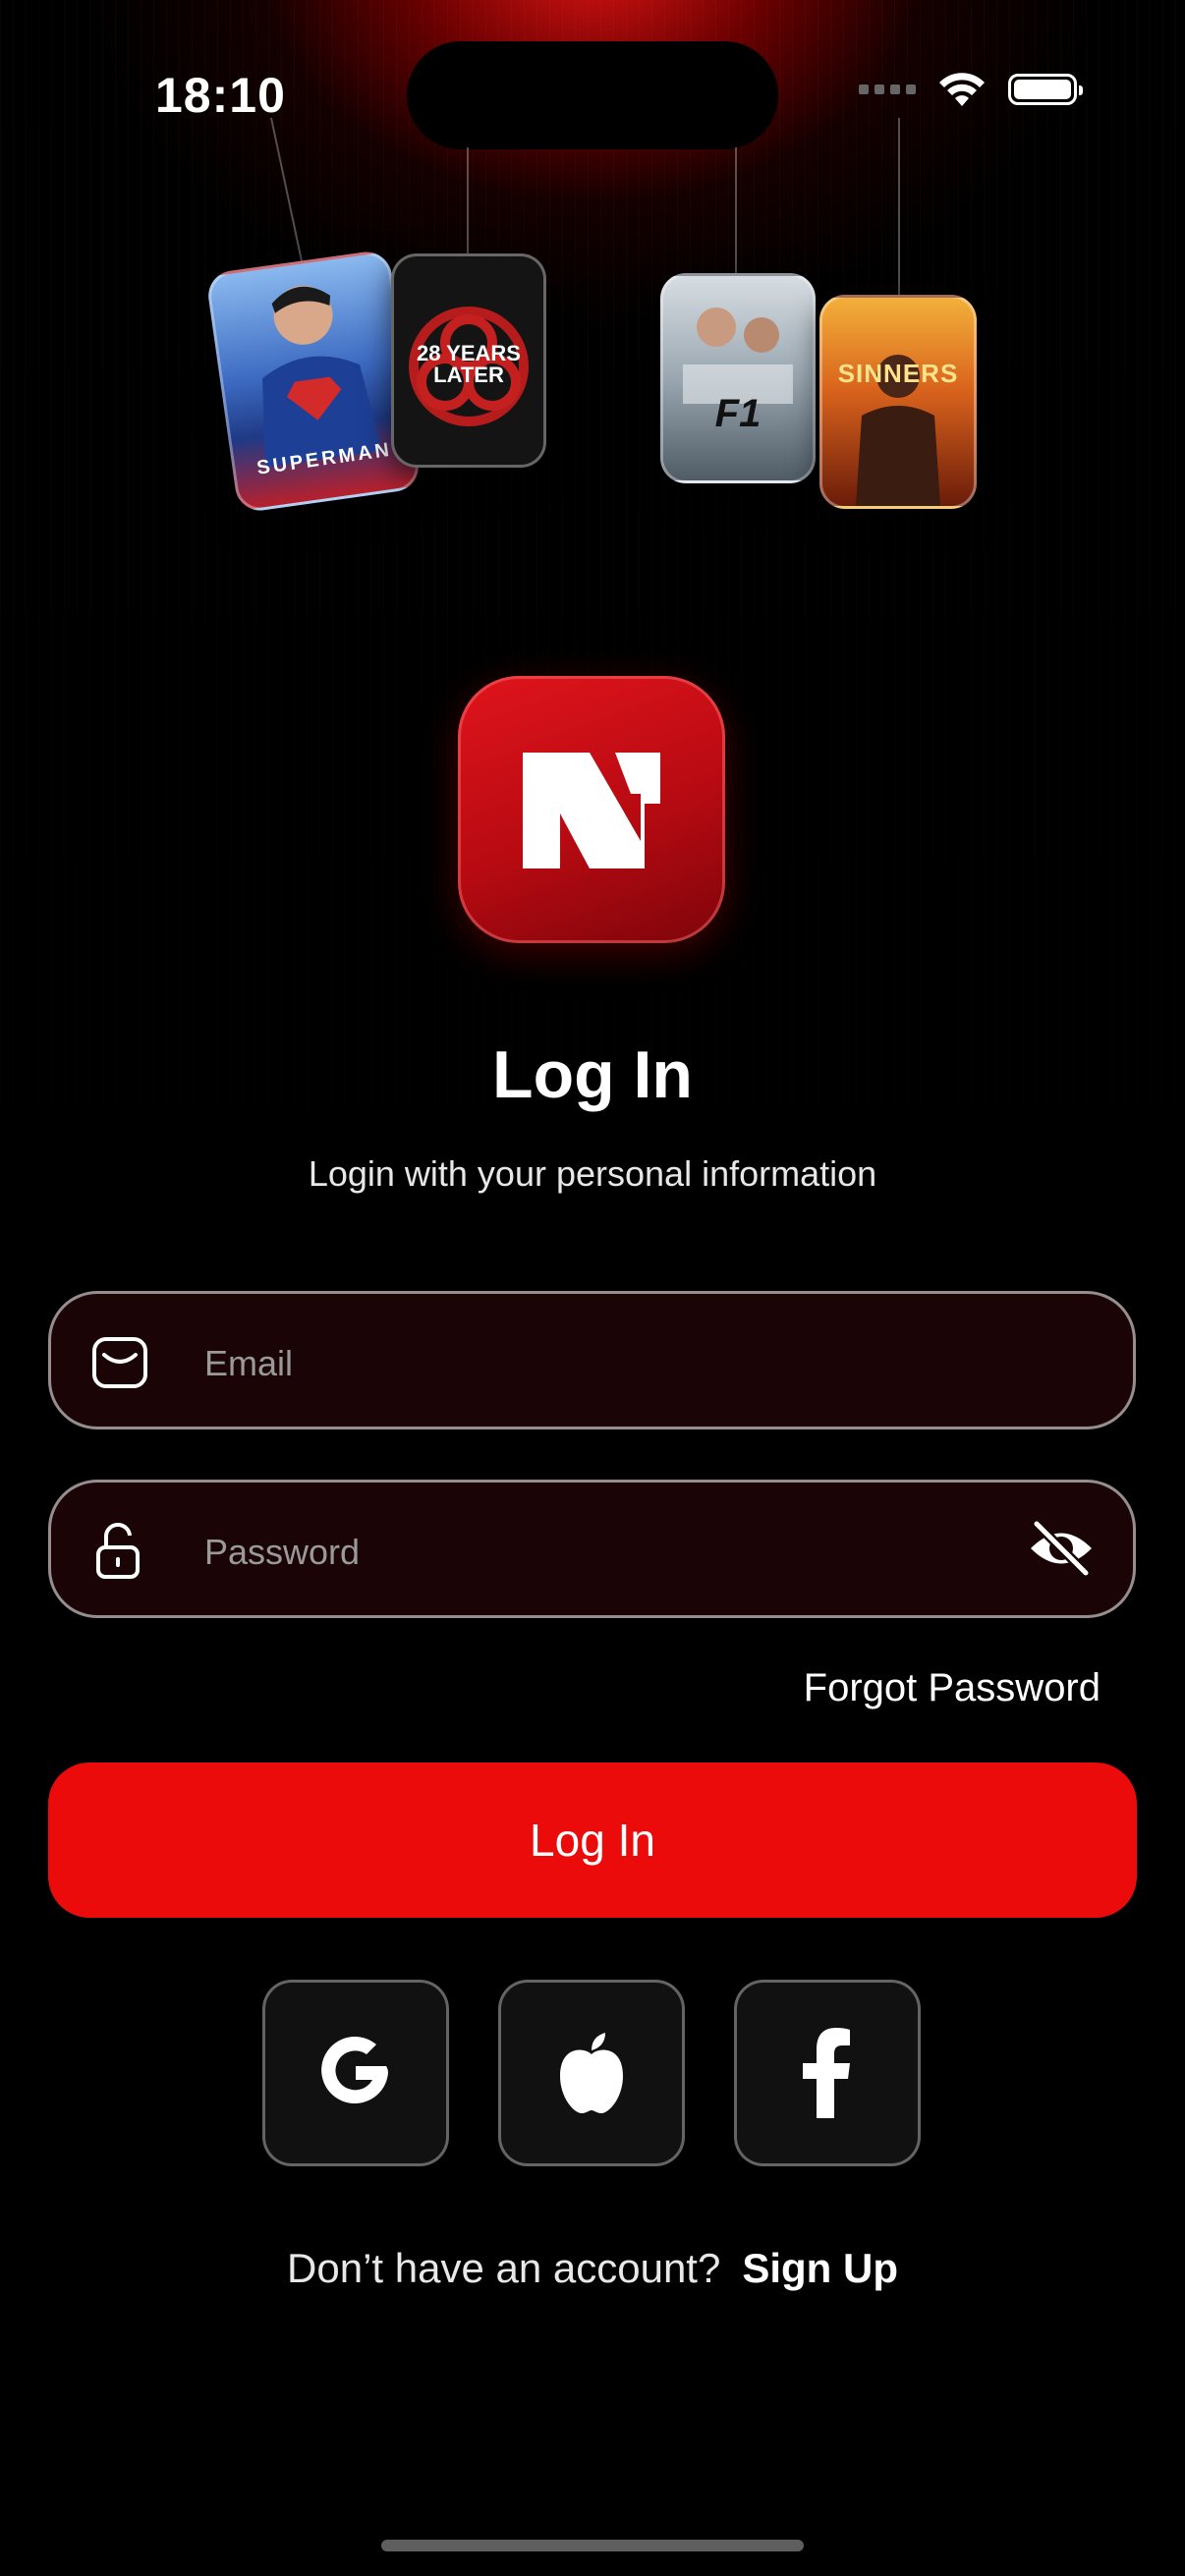  I want to click on facebook-login-button, so click(828, 2073).